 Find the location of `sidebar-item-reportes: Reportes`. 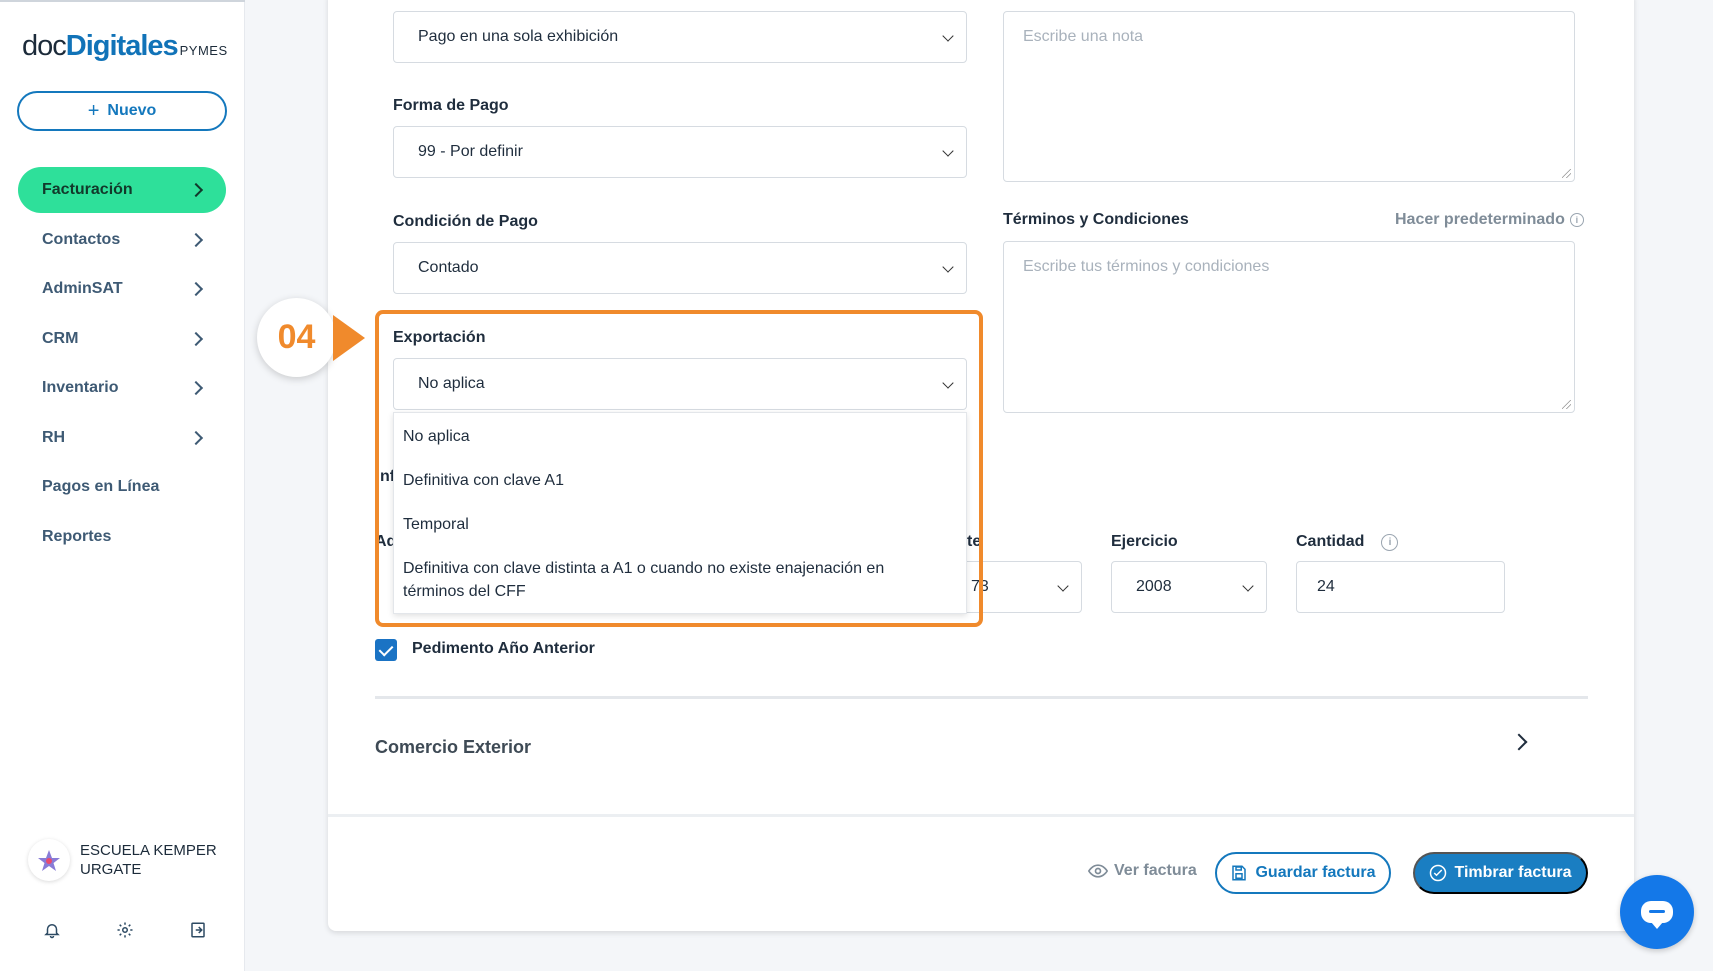

sidebar-item-reportes: Reportes is located at coordinates (122, 537).